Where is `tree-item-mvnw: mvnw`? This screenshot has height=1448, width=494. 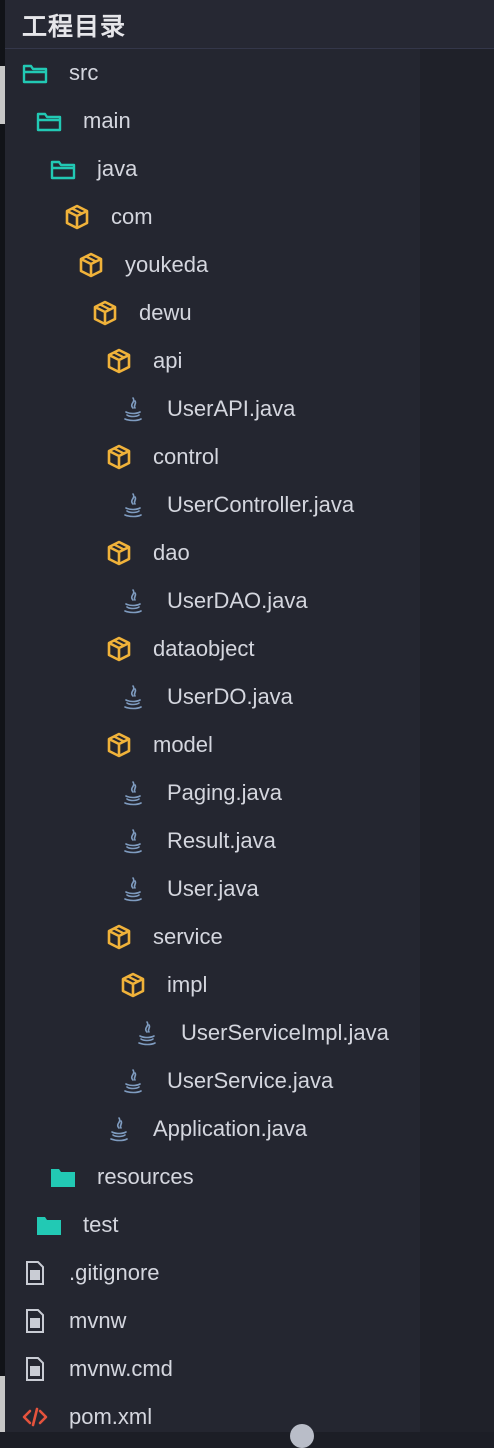
tree-item-mvnw: mvnw is located at coordinates (74, 1321).